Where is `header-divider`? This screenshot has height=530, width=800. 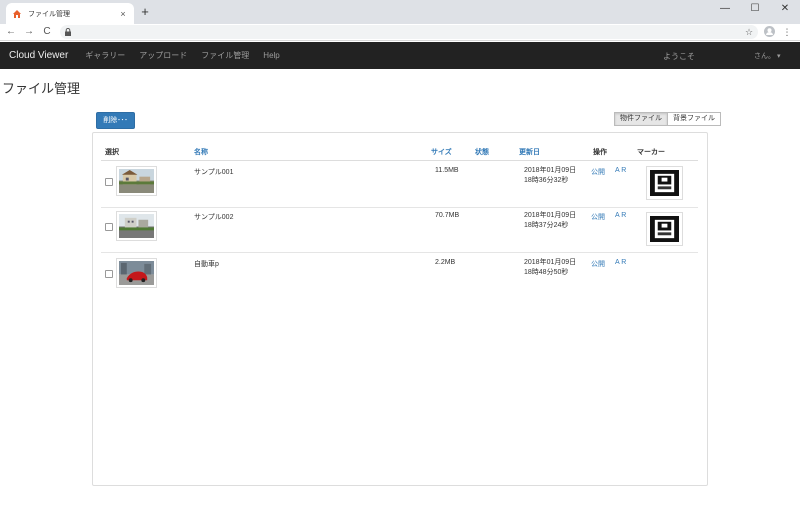 header-divider is located at coordinates (399, 160).